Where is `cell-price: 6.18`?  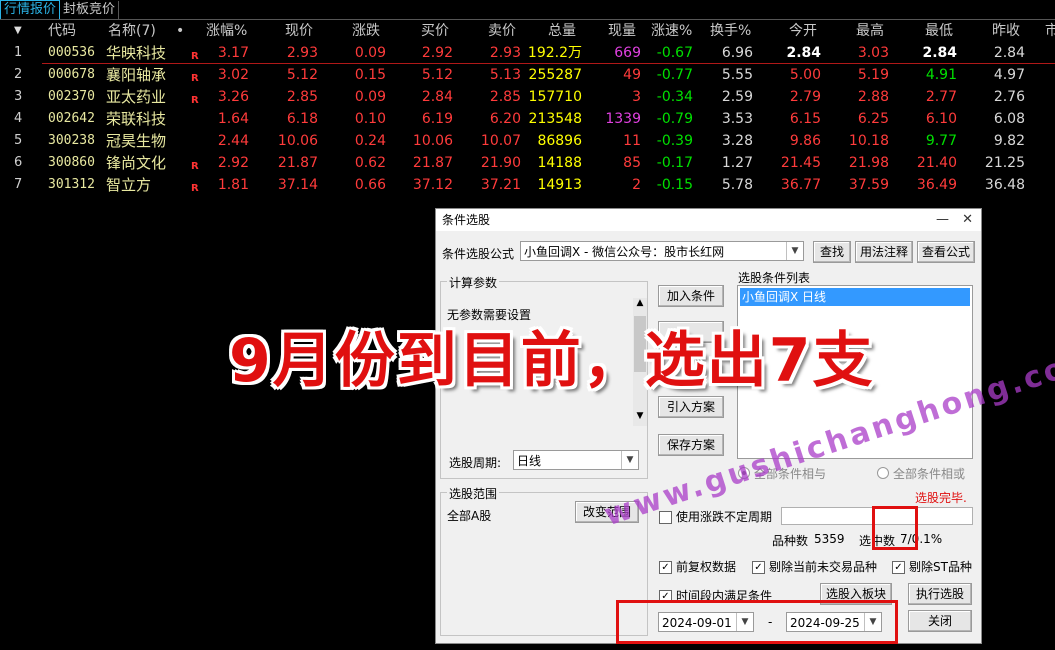
cell-price: 6.18 is located at coordinates (302, 119).